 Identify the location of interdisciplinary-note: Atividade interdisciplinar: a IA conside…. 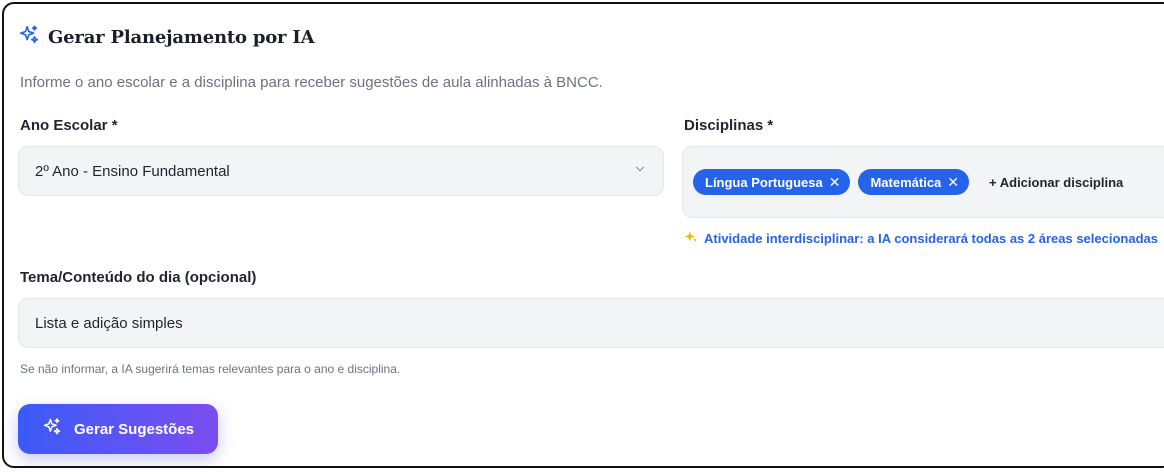
(921, 238).